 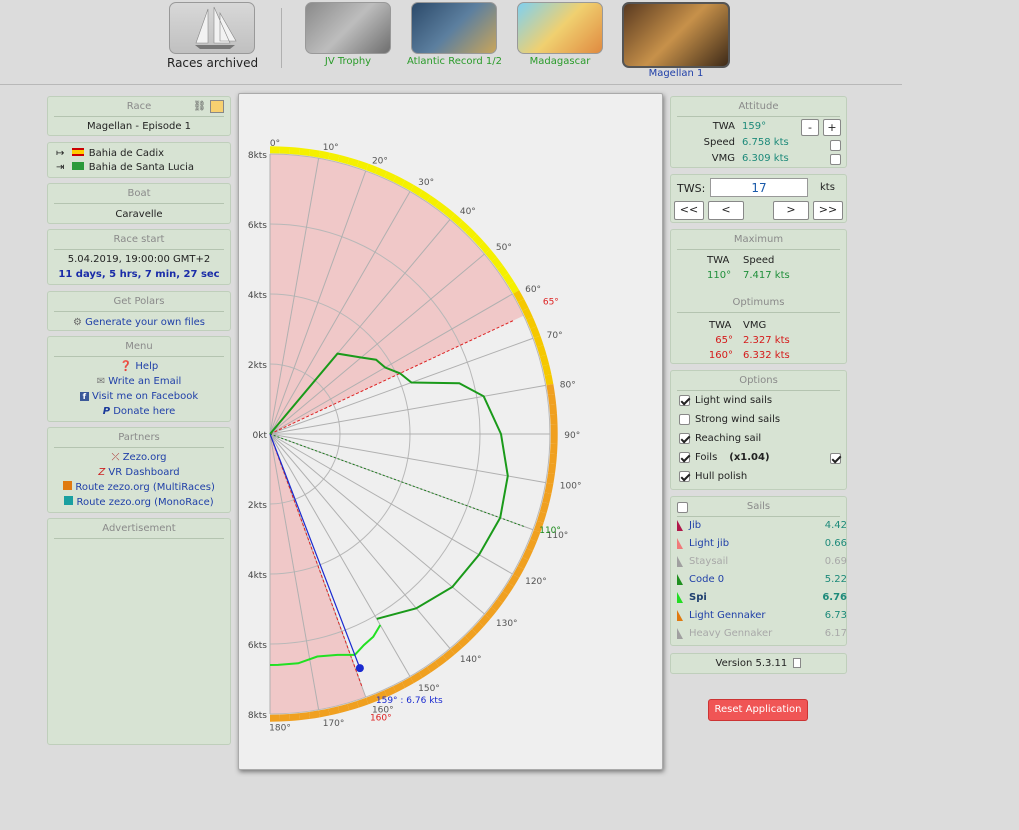 I want to click on option-reaching: Reaching sail, so click(x=720, y=439).